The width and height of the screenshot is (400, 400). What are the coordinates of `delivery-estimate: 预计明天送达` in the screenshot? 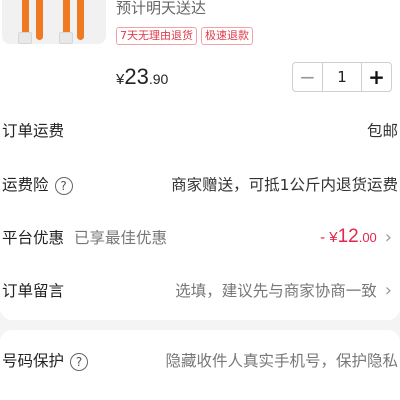 It's located at (161, 8).